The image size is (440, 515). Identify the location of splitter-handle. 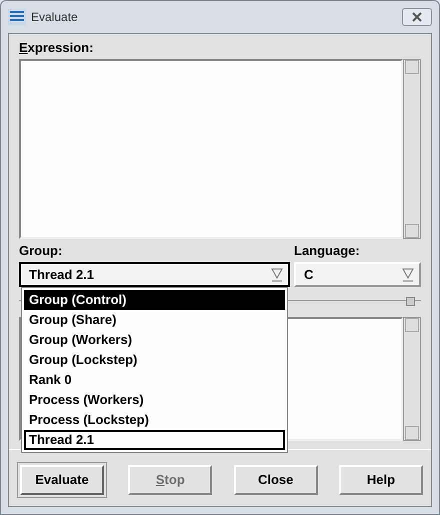
(410, 301).